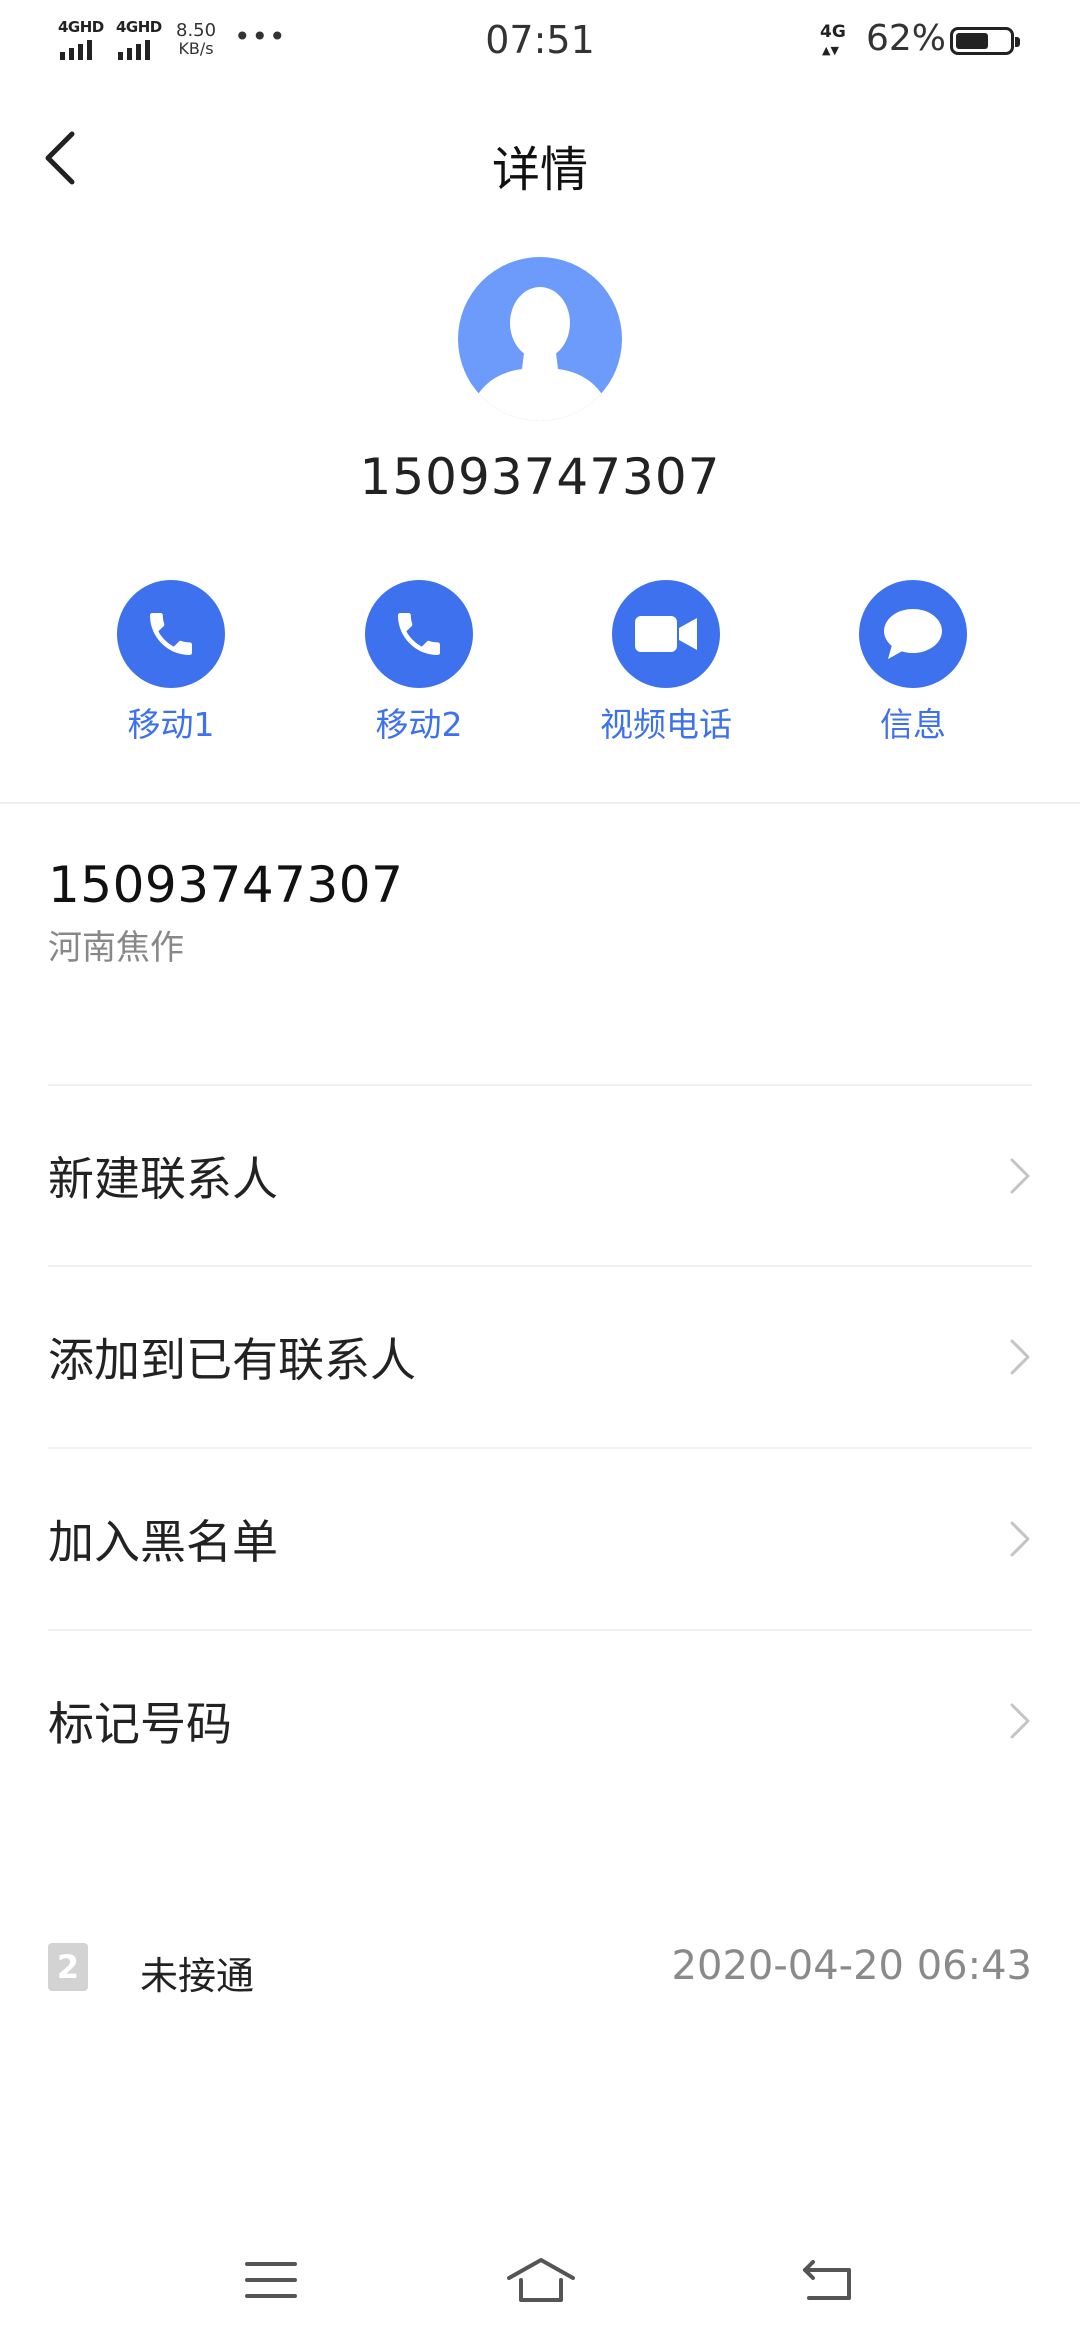  Describe the element at coordinates (225, 885) in the screenshot. I see `number-entry: 15093747307` at that location.